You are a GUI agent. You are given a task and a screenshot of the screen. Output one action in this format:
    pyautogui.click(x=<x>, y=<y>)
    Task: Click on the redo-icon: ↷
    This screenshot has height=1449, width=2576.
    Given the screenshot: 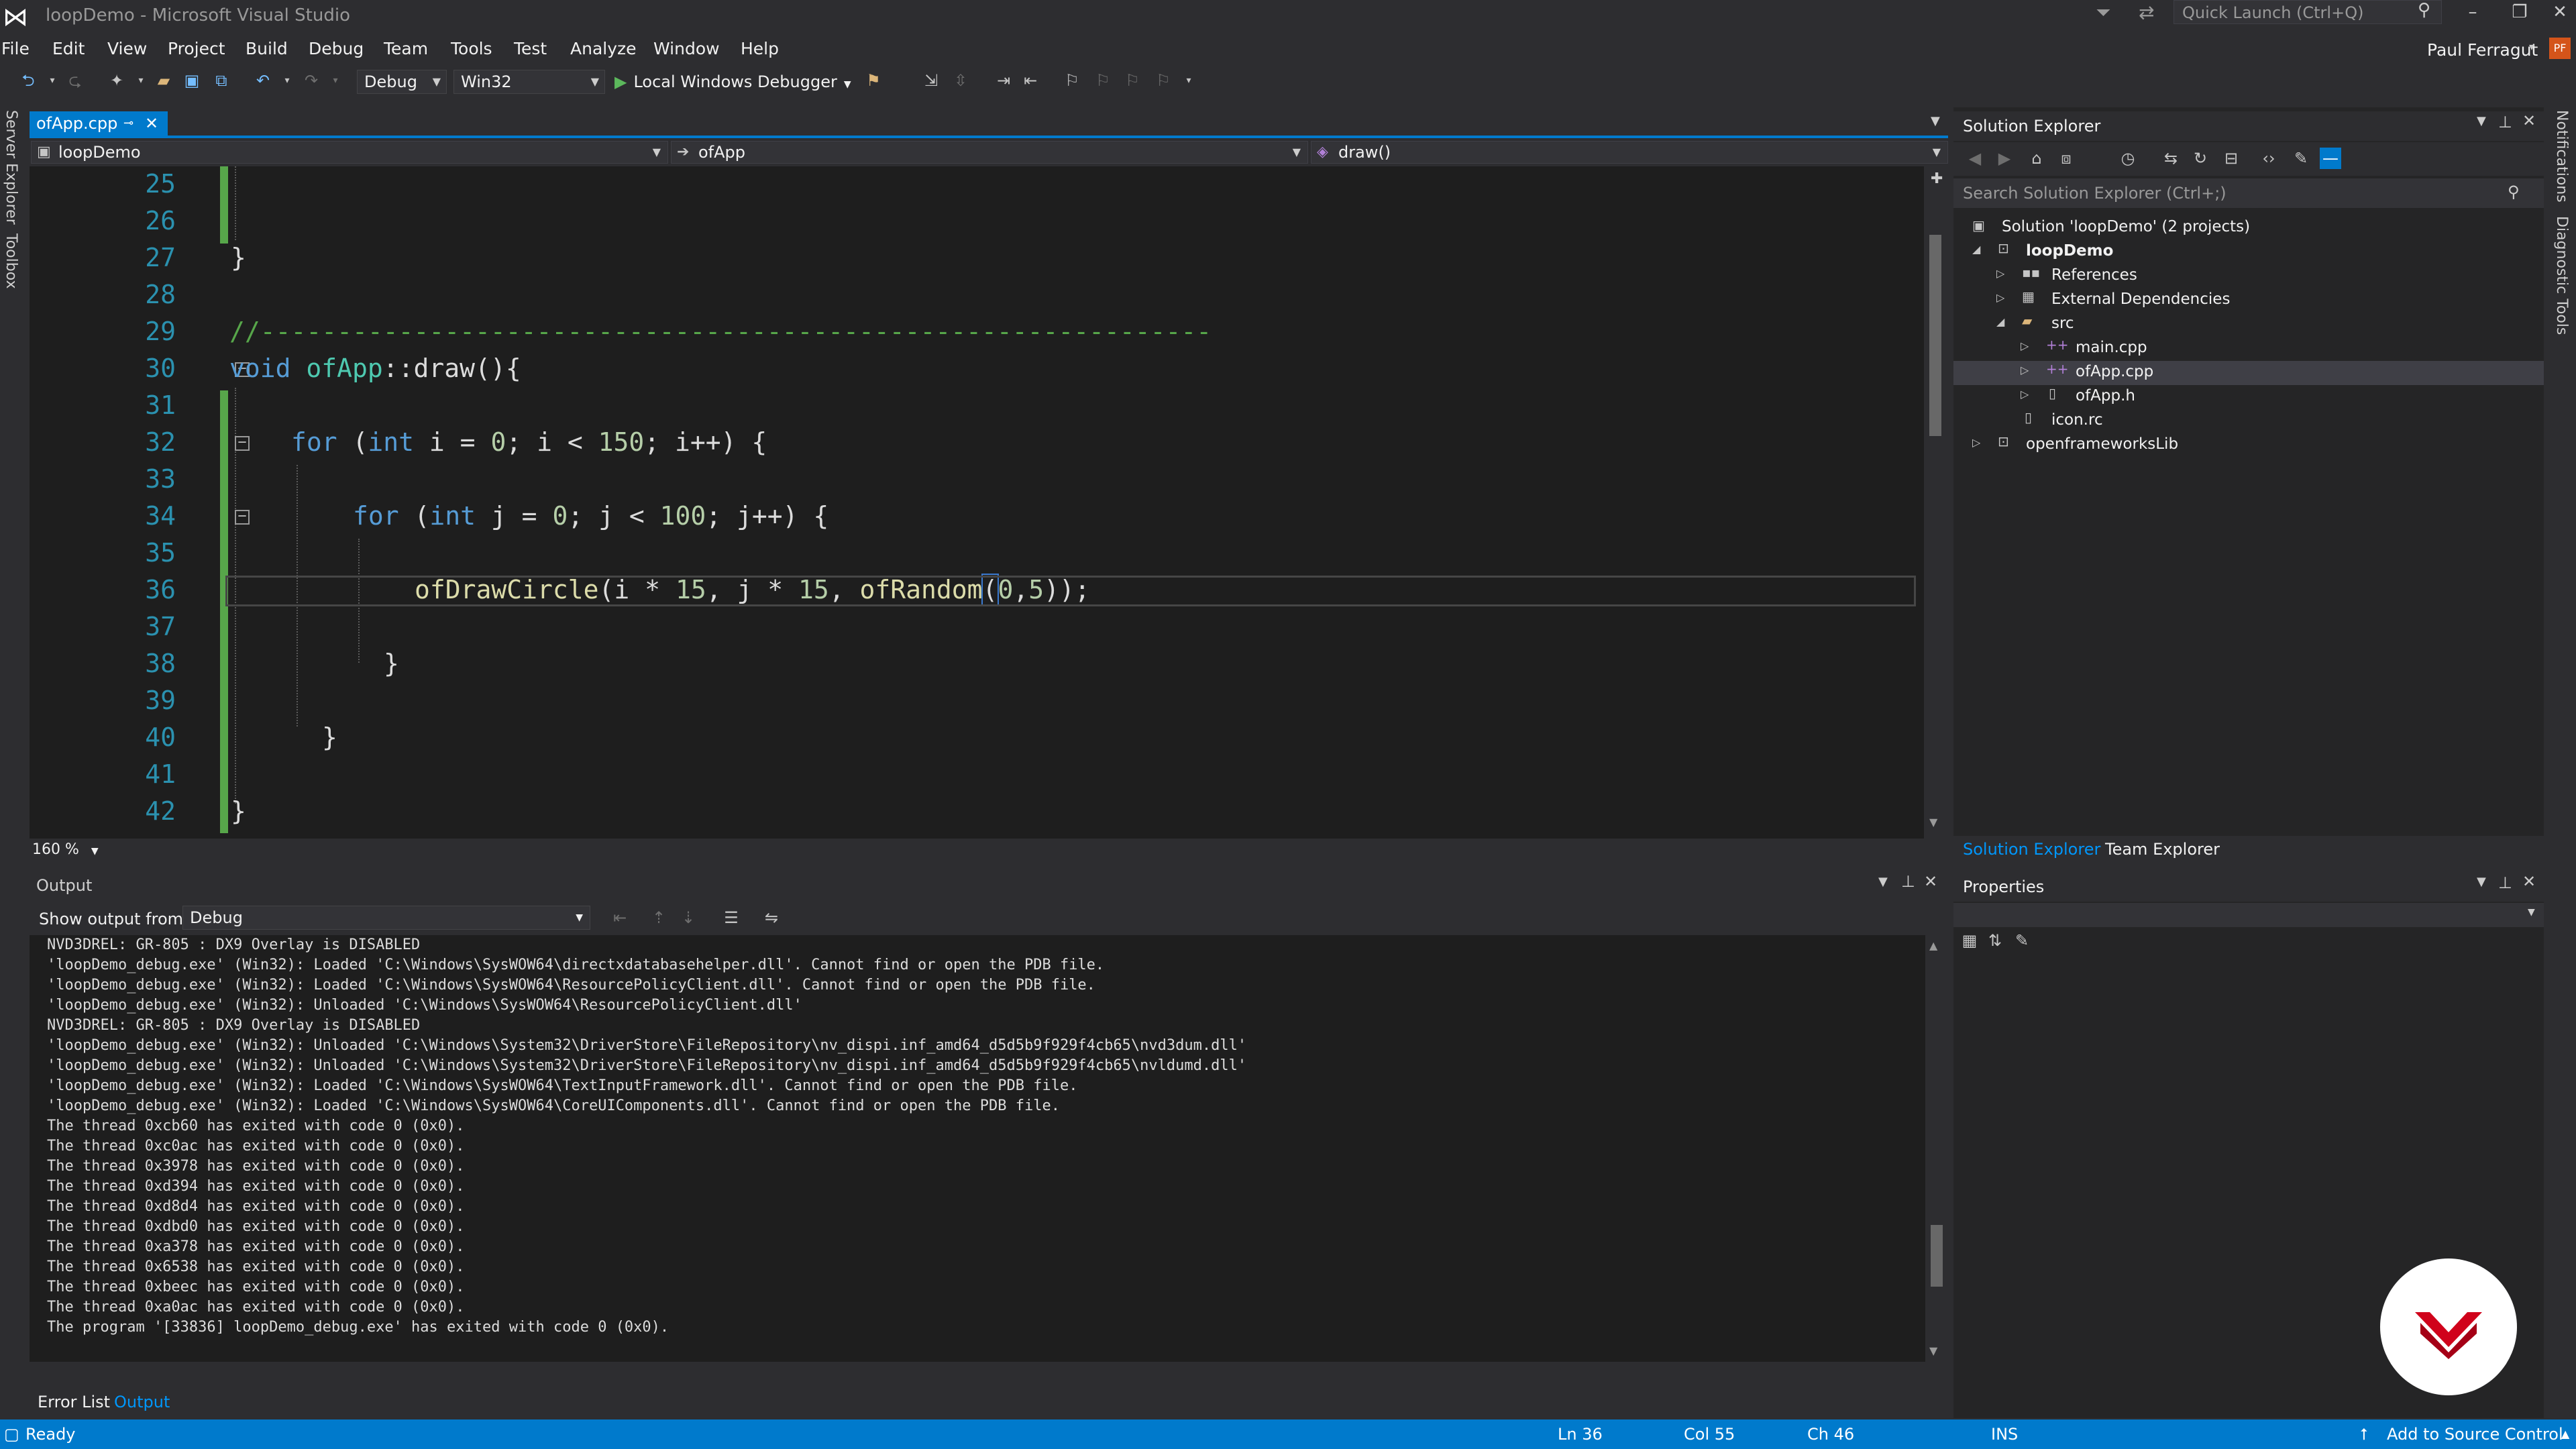 What is the action you would take?
    pyautogui.click(x=311, y=80)
    